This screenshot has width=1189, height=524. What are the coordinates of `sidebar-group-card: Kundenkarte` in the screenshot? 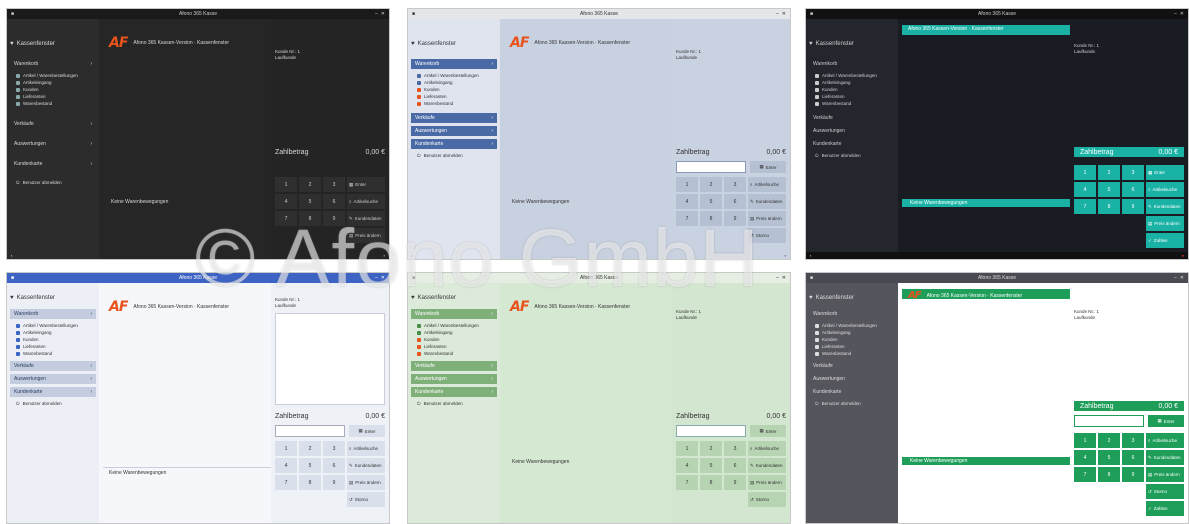 It's located at (852, 144).